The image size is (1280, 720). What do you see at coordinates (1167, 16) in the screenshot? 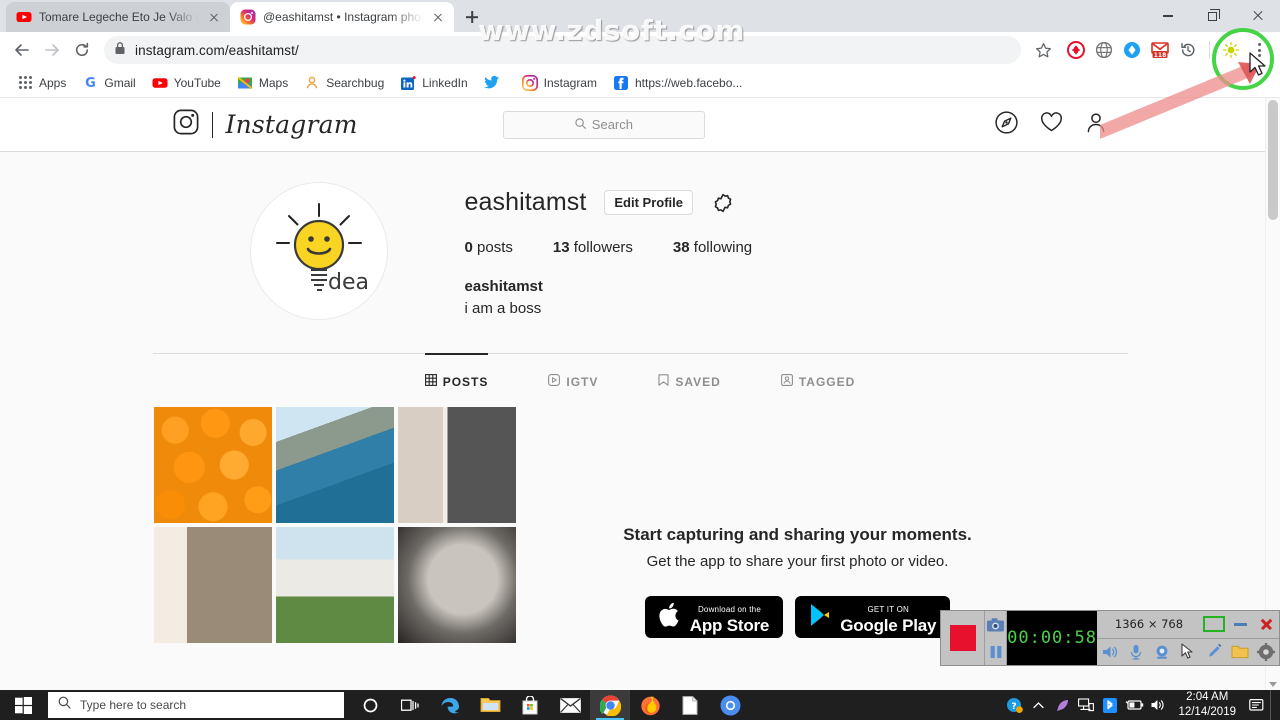
I see `minimize-button` at bounding box center [1167, 16].